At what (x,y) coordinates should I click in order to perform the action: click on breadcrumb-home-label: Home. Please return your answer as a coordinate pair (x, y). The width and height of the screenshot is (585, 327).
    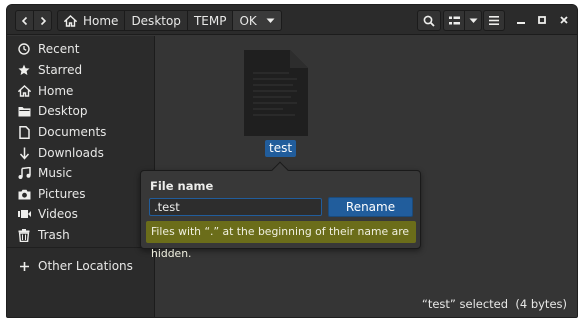
    Looking at the image, I should click on (101, 20).